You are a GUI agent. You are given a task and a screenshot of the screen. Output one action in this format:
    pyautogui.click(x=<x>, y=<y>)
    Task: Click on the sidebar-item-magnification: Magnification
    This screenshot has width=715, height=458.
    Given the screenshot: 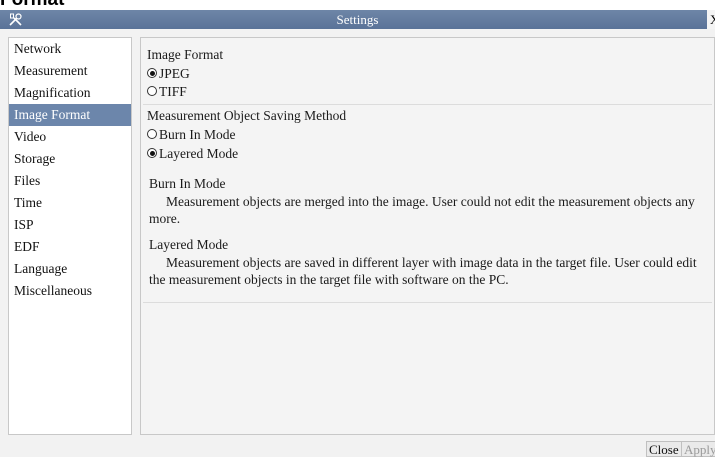 What is the action you would take?
    pyautogui.click(x=70, y=93)
    